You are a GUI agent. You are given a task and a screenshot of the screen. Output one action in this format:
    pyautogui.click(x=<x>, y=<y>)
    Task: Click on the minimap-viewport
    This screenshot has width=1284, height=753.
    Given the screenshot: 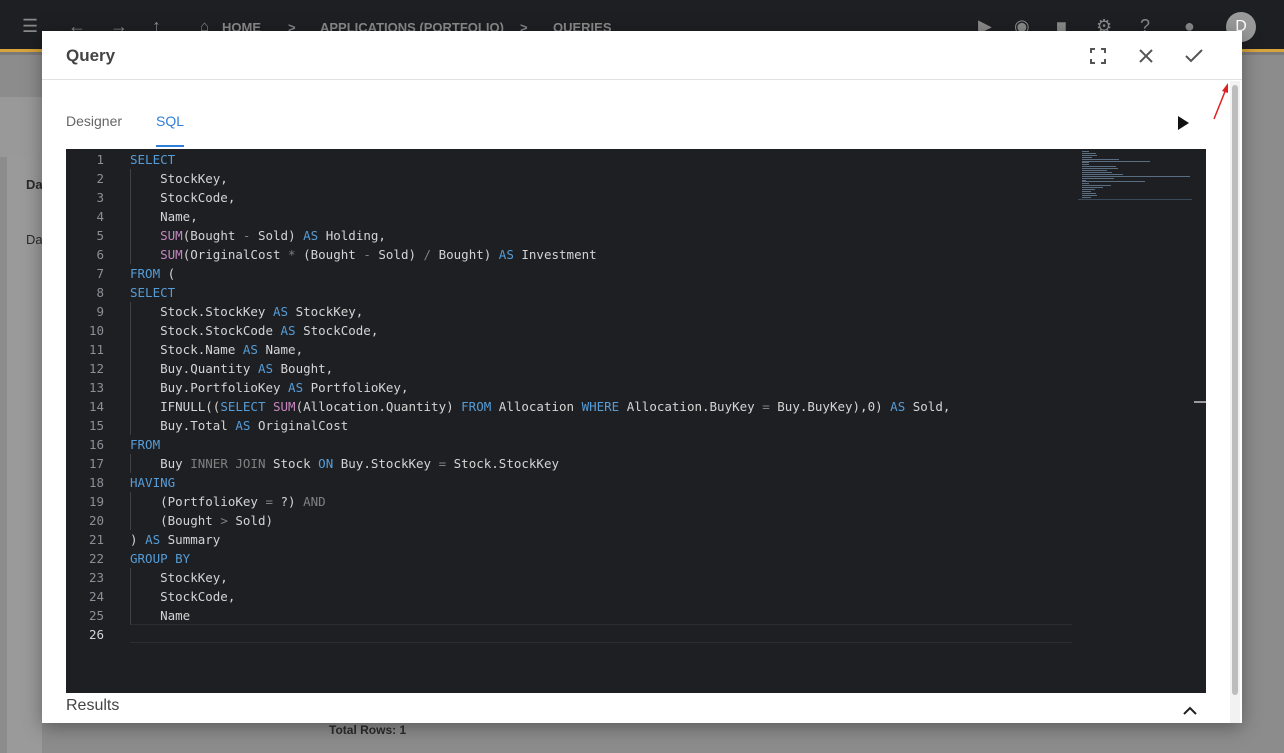 What is the action you would take?
    pyautogui.click(x=1135, y=199)
    